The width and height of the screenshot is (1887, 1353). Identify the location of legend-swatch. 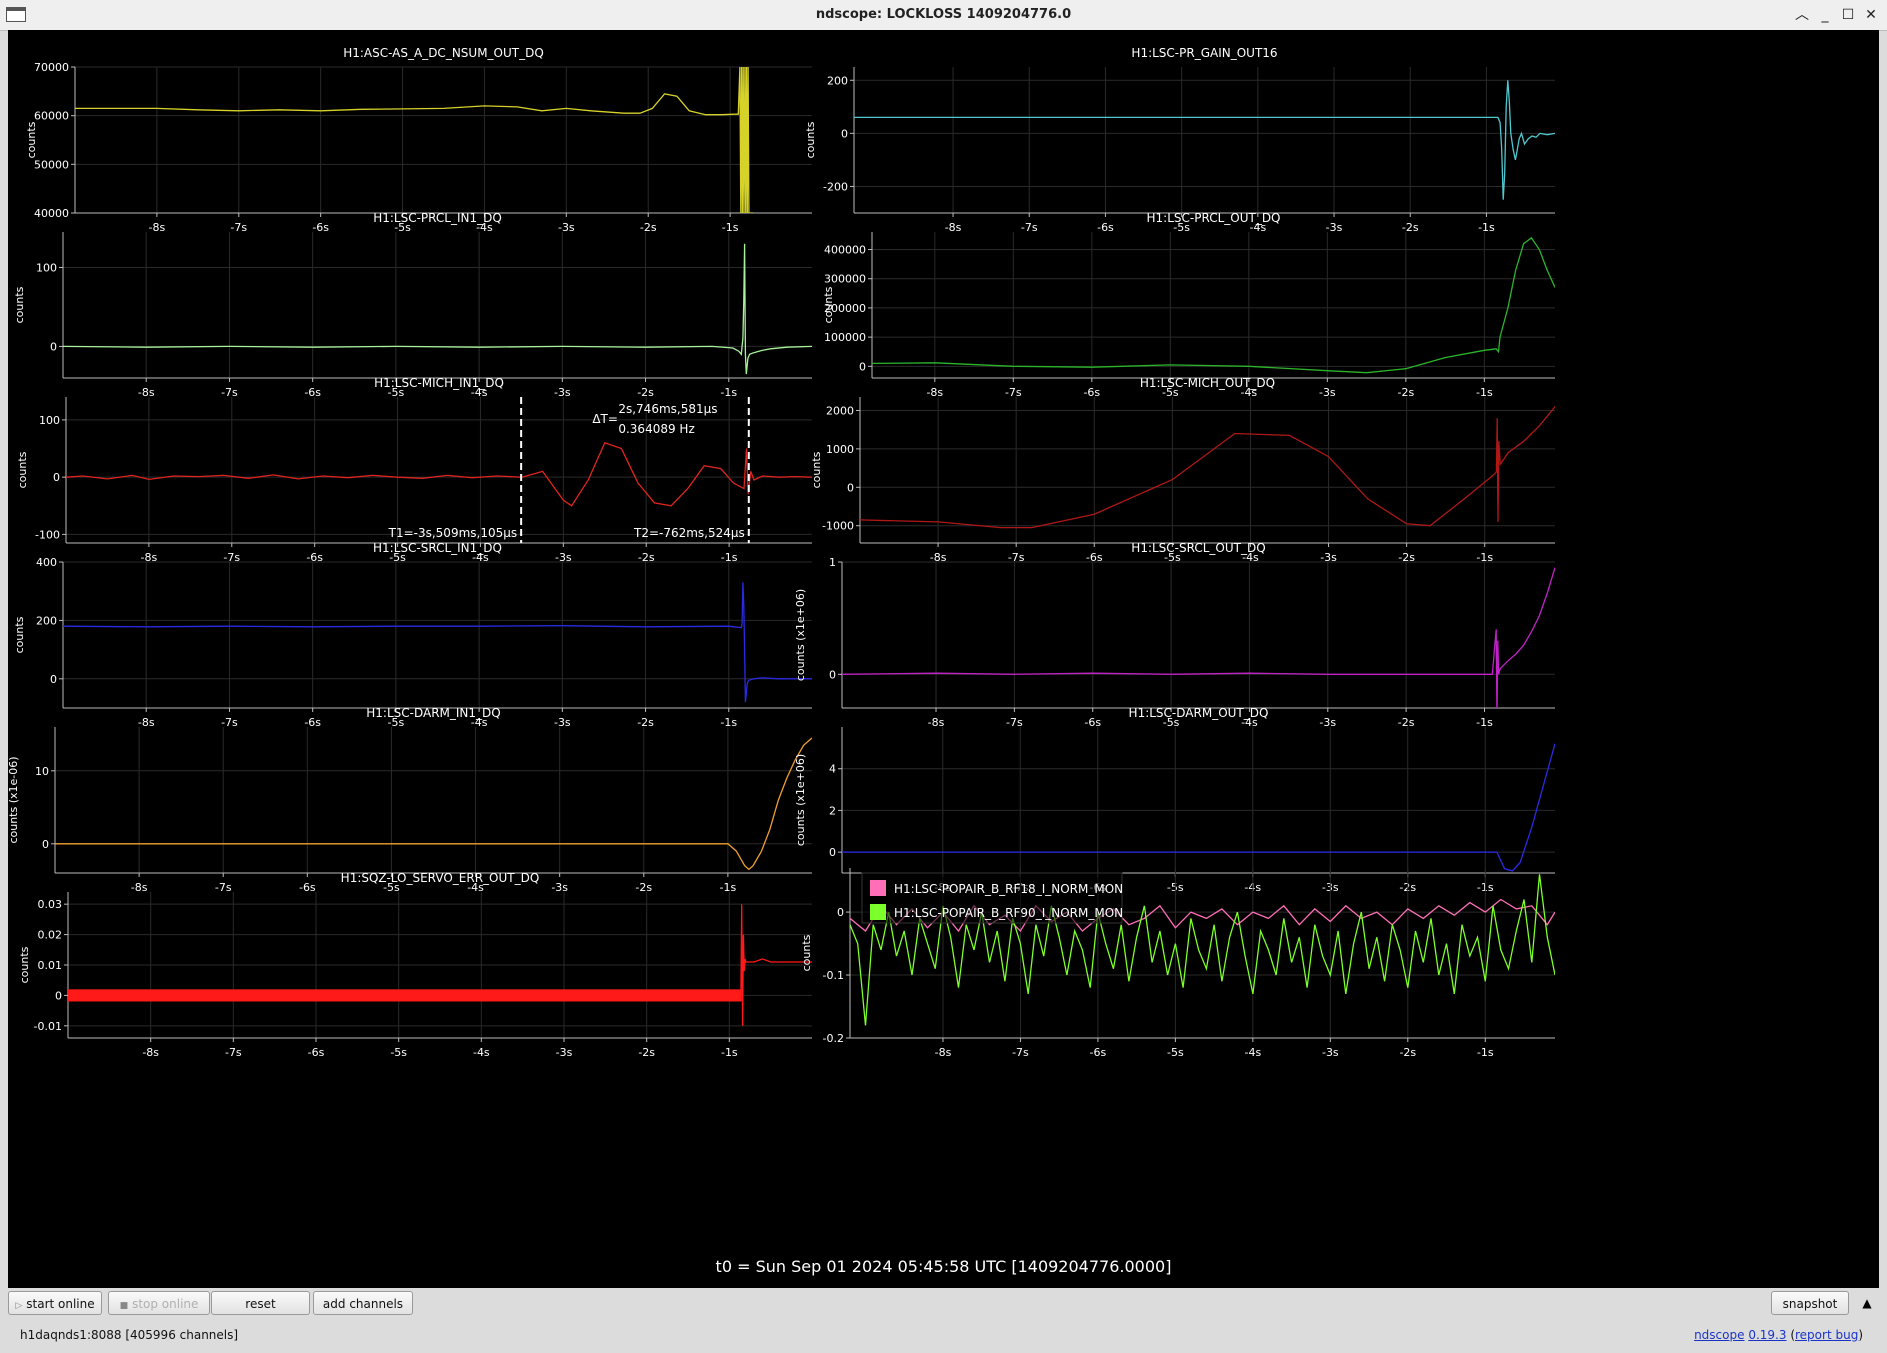
(878, 888).